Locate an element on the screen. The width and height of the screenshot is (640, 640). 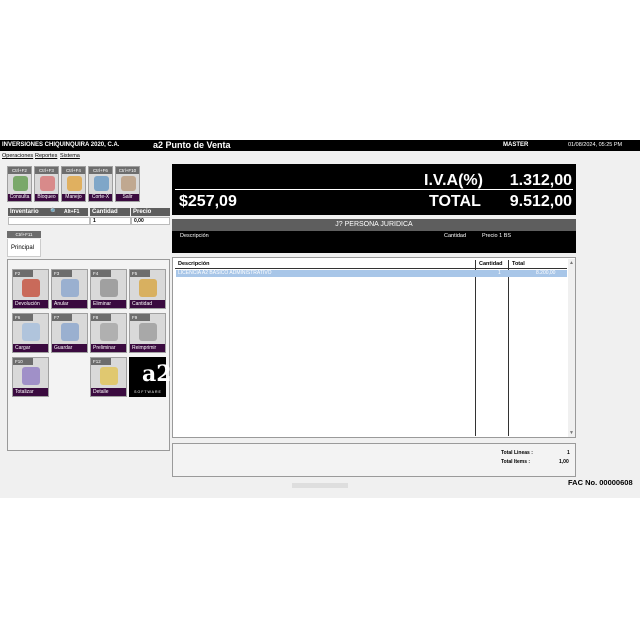
grid-header-descripcion: Descripción is located at coordinates (193, 264).